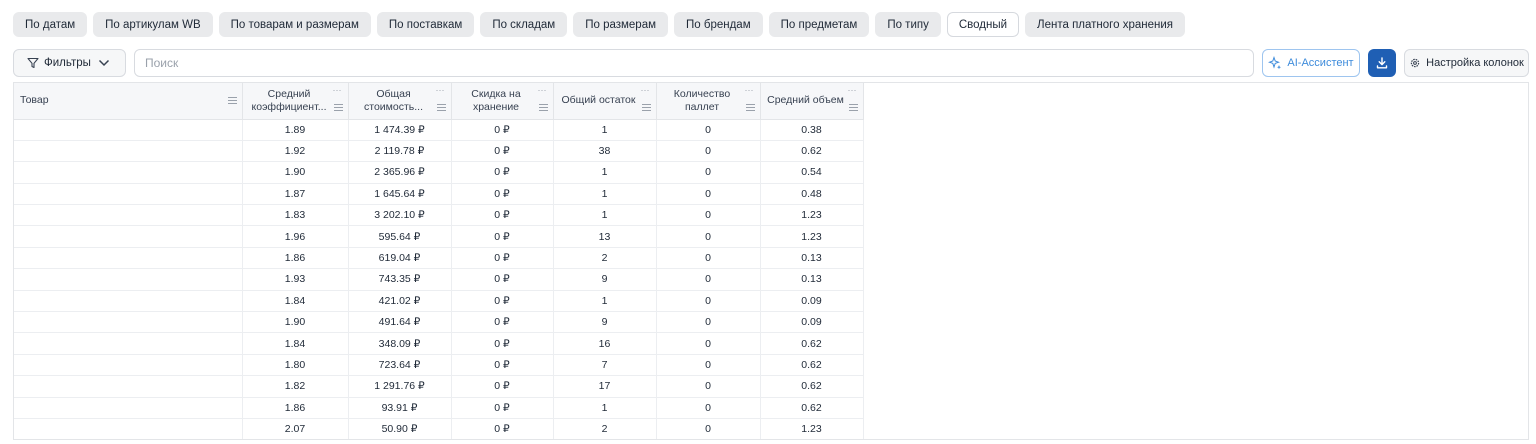 This screenshot has width=1536, height=444. I want to click on column-header-label: Количество паллет, so click(702, 100).